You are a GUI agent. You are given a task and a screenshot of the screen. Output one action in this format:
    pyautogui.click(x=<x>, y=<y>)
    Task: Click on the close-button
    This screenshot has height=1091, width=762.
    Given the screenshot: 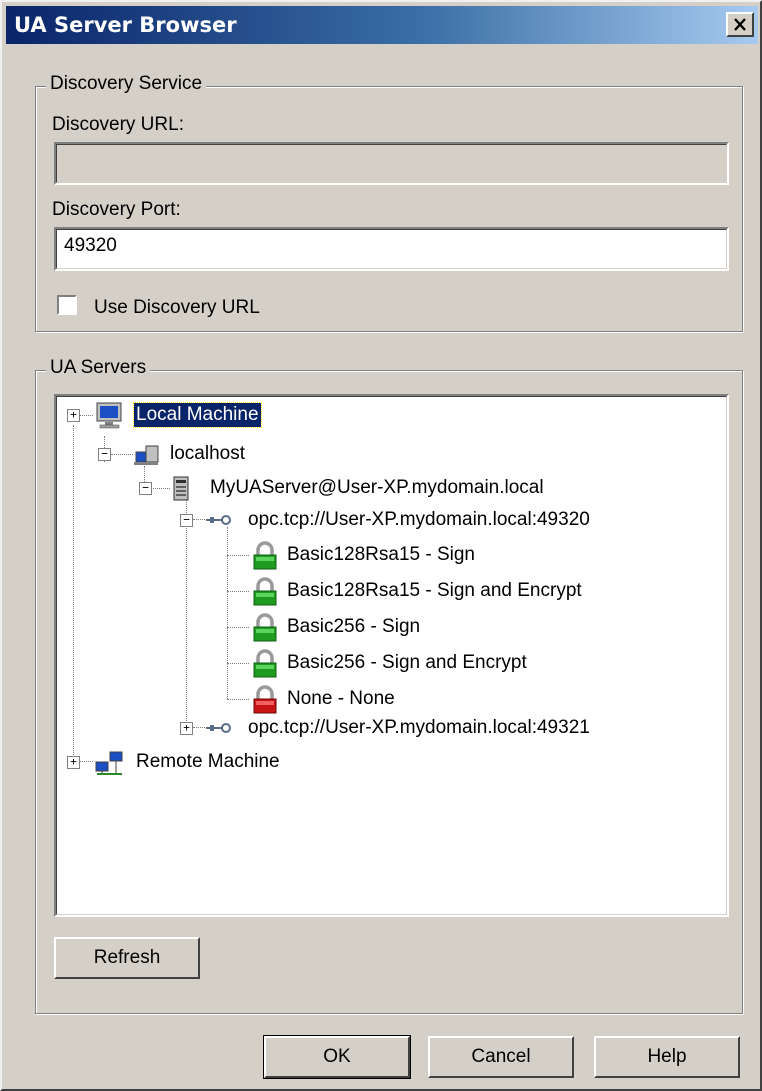 What is the action you would take?
    pyautogui.click(x=740, y=24)
    